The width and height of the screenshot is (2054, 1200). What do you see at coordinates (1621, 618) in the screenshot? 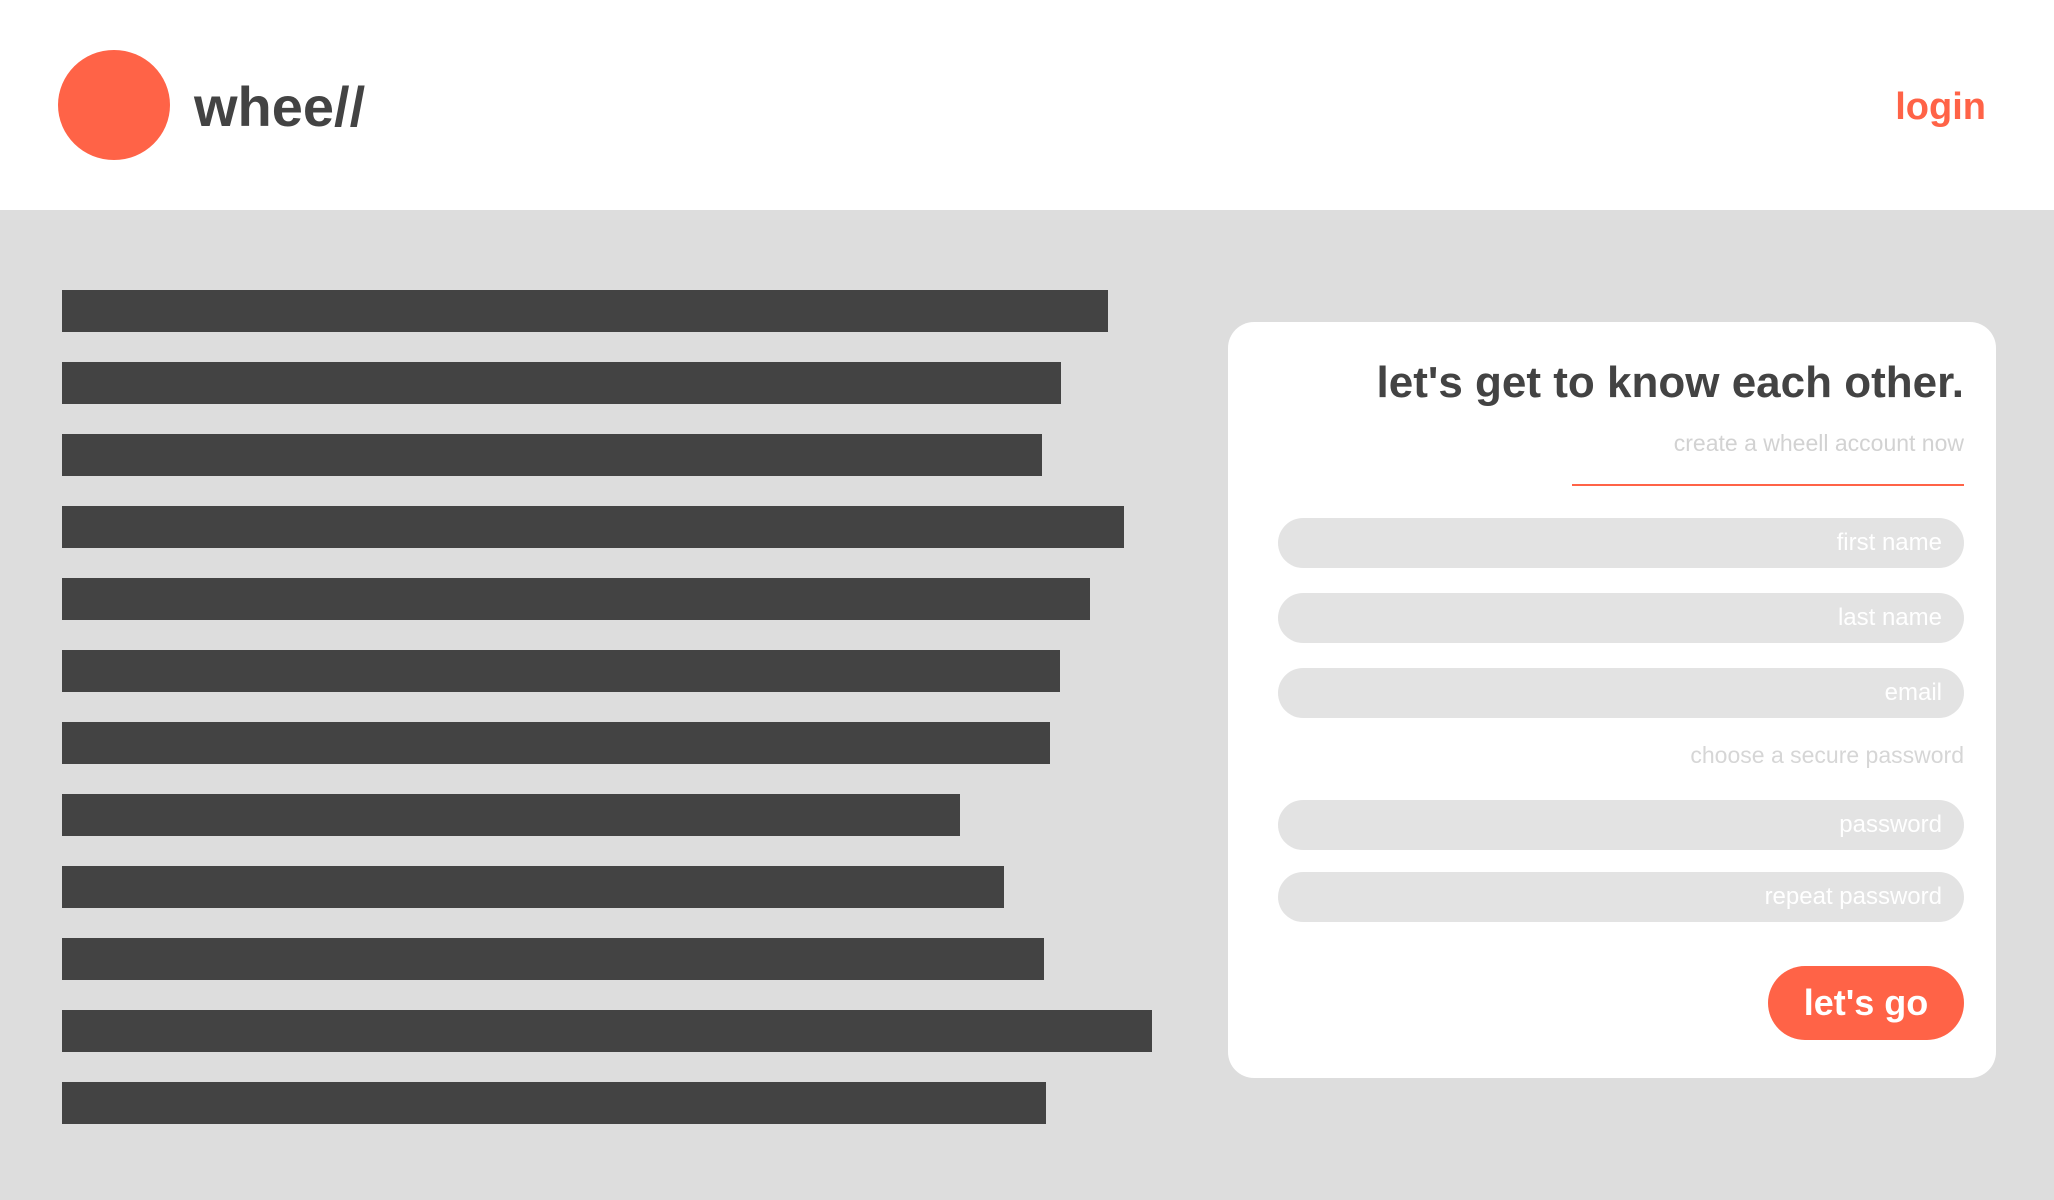
I see `last-name-input` at bounding box center [1621, 618].